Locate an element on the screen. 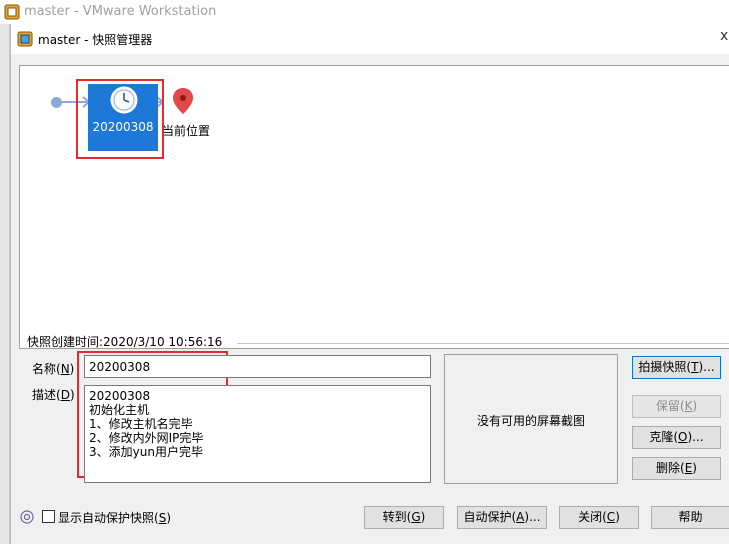 The height and width of the screenshot is (544, 729). clock-snapshot-icon is located at coordinates (124, 100).